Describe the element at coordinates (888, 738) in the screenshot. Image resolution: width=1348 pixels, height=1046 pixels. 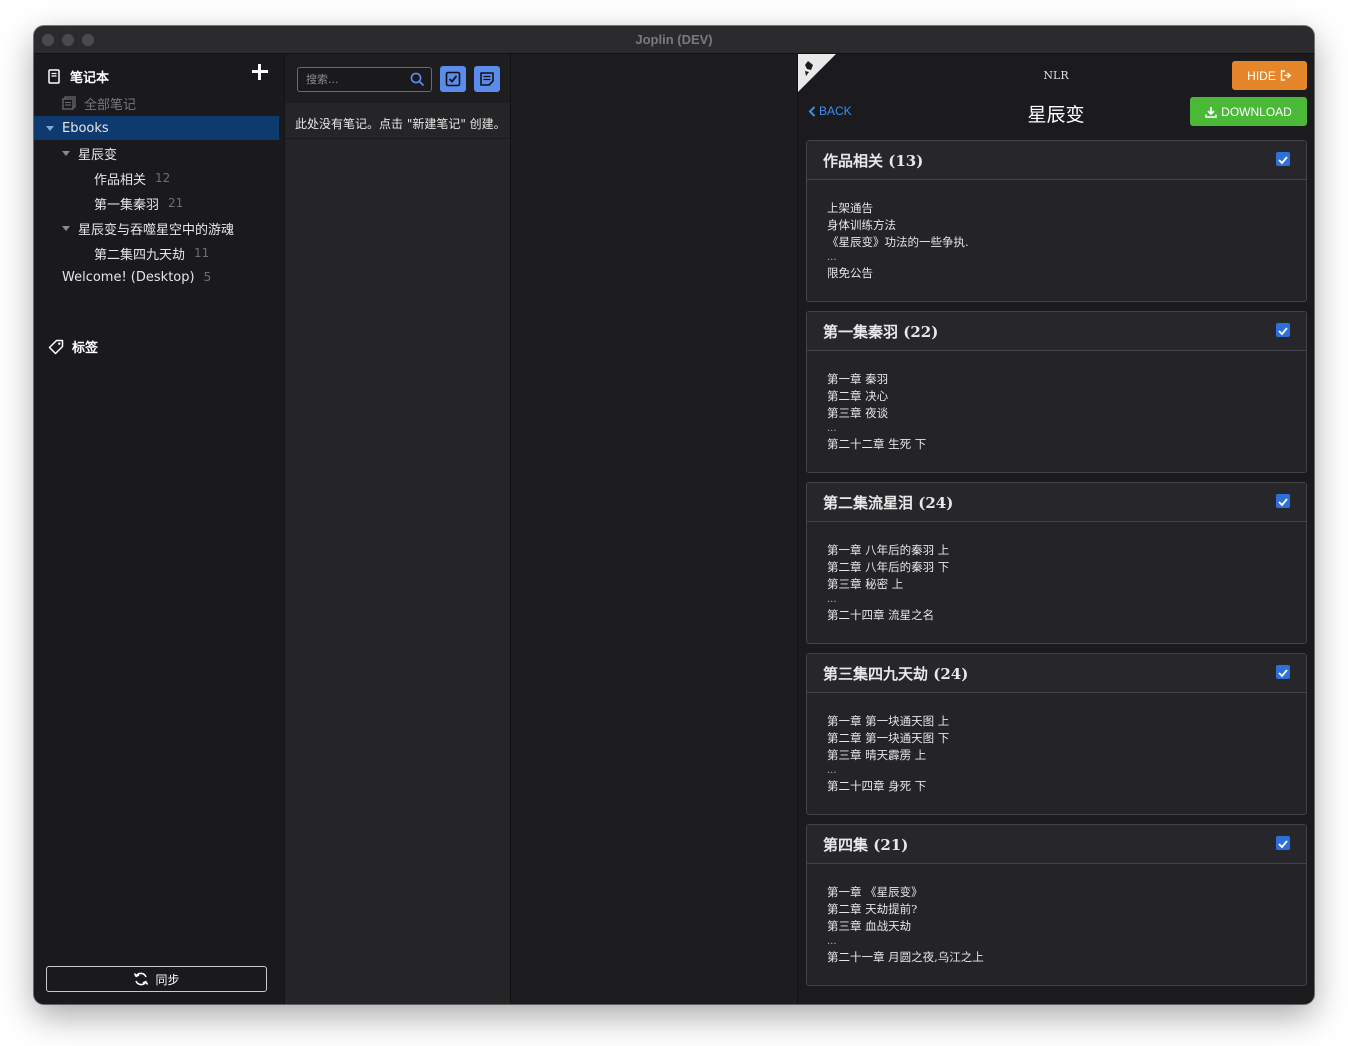
I see `chapter-item: 第二章 第一块通天图 下` at that location.